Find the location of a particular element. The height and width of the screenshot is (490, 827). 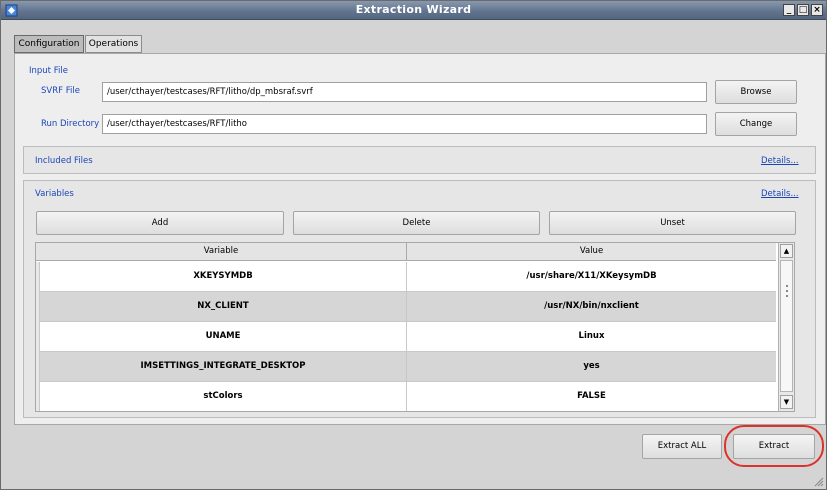

title-bar: Extraction Wizard _ □ × is located at coordinates (413, 10).